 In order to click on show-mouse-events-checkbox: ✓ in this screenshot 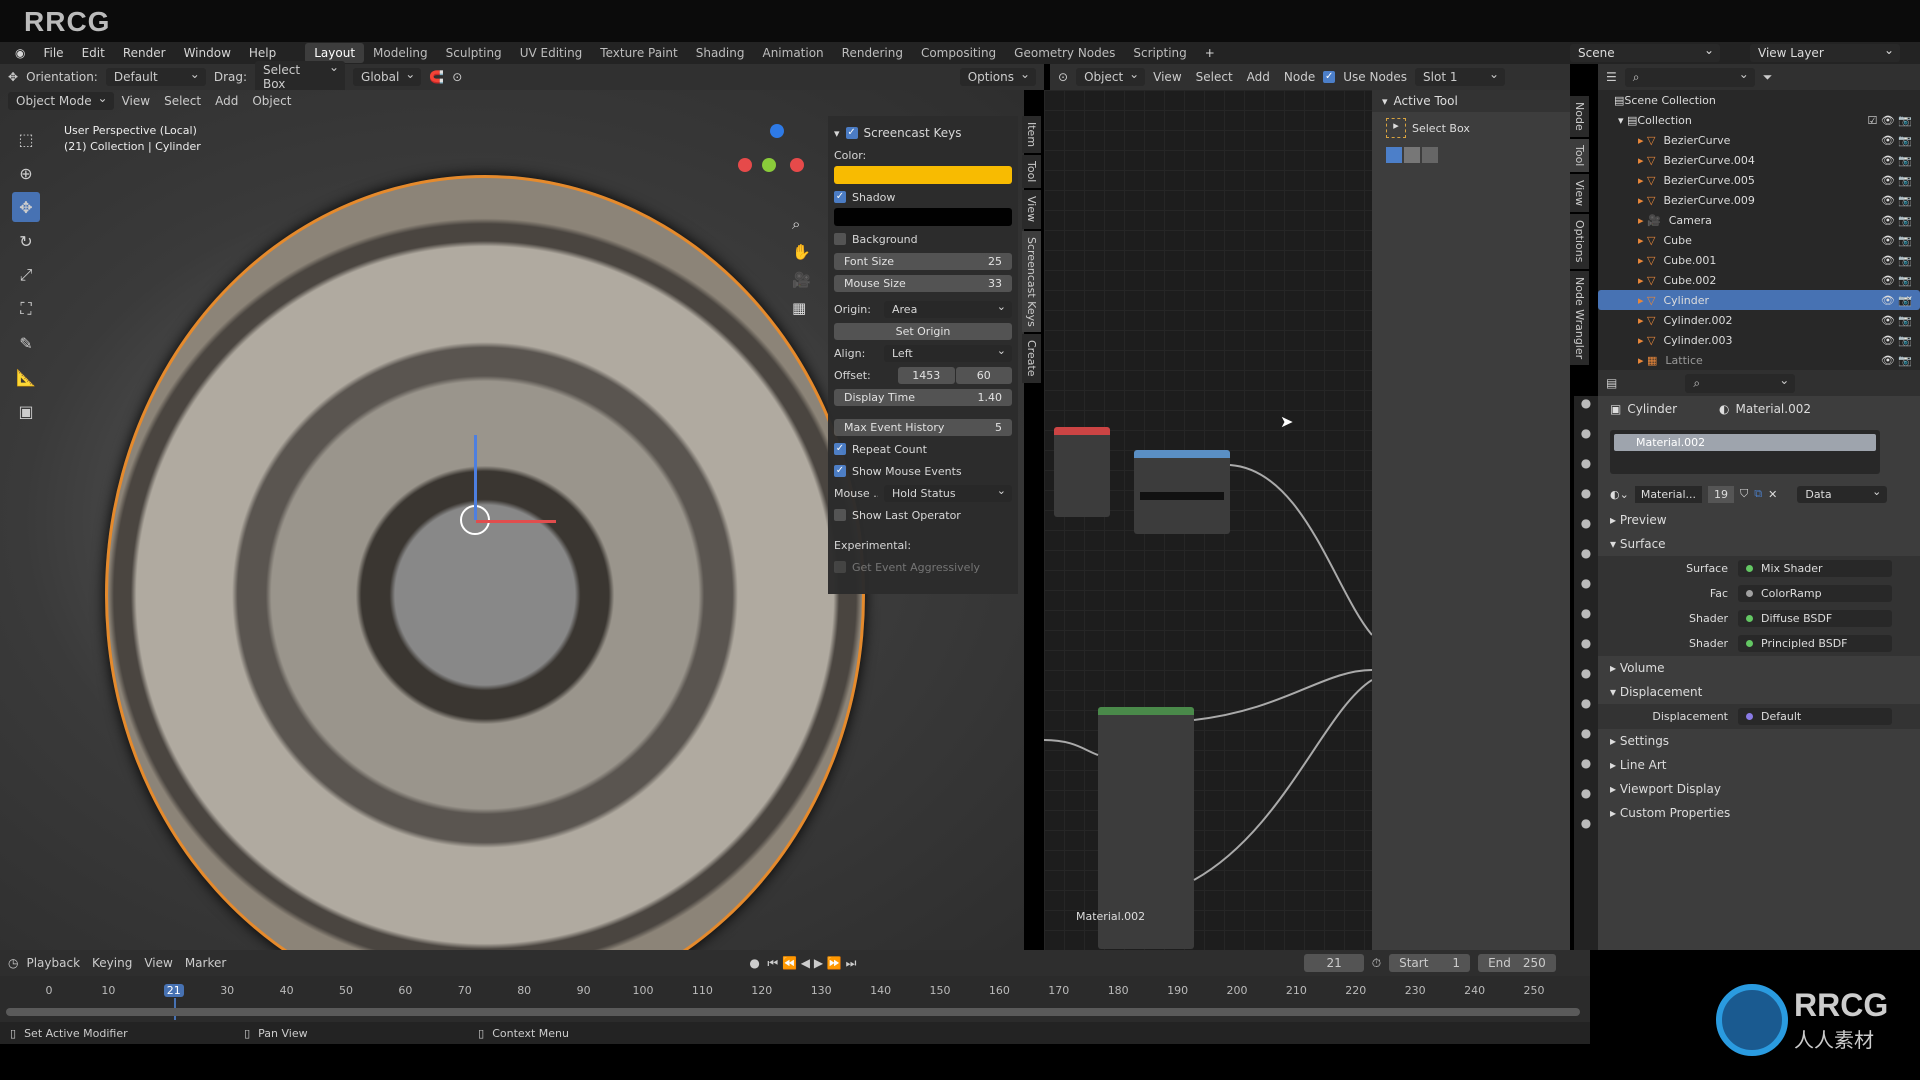, I will do `click(840, 471)`.